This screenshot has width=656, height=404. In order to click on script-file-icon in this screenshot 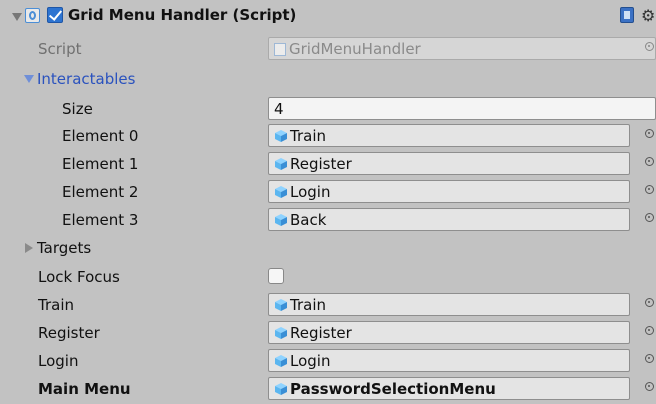, I will do `click(280, 49)`.